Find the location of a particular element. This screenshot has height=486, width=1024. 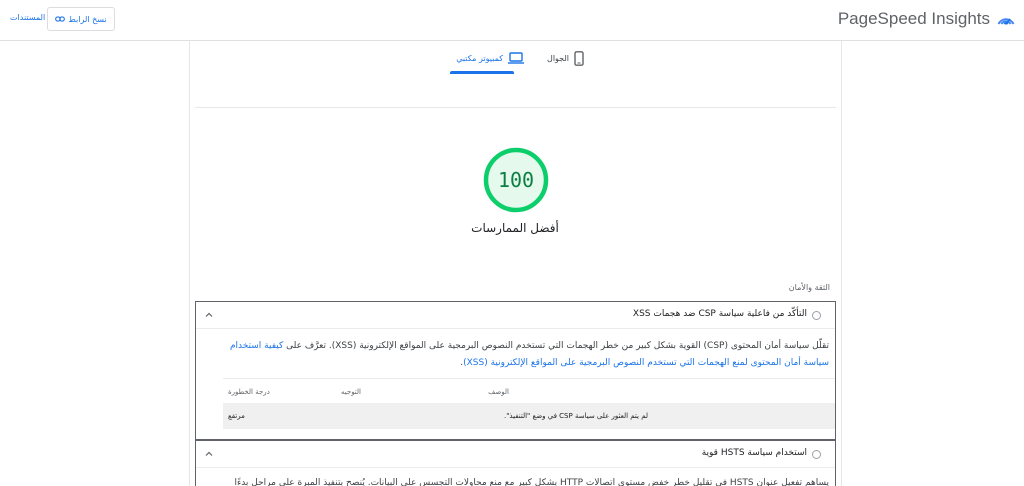

col-header-description: الوصف is located at coordinates (498, 392).